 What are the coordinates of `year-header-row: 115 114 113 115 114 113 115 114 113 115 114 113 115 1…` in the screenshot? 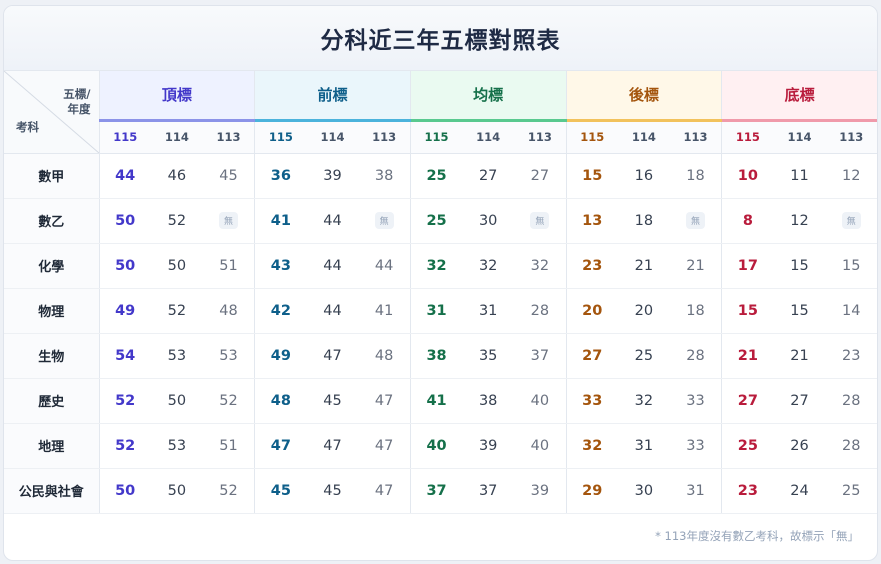 It's located at (440, 137).